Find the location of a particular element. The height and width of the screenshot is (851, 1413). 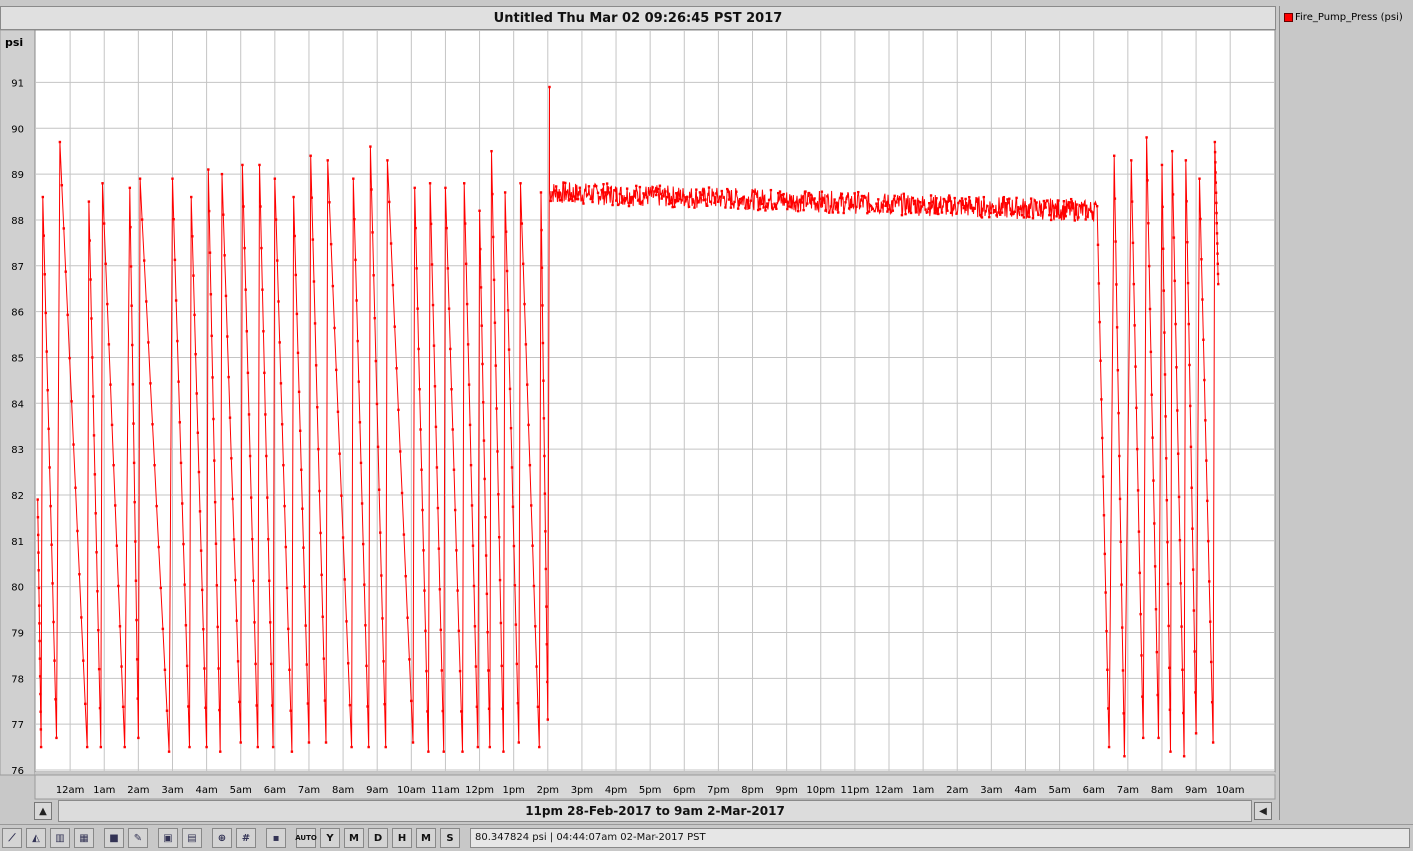

second-button: S is located at coordinates (450, 838).